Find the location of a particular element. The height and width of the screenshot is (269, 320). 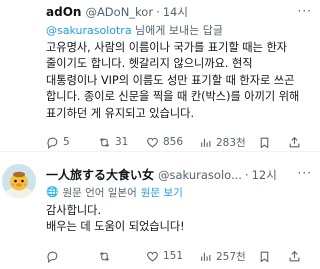

translation-note: 🌐 원문 언어 일본어 원문 보기 is located at coordinates (179, 192).